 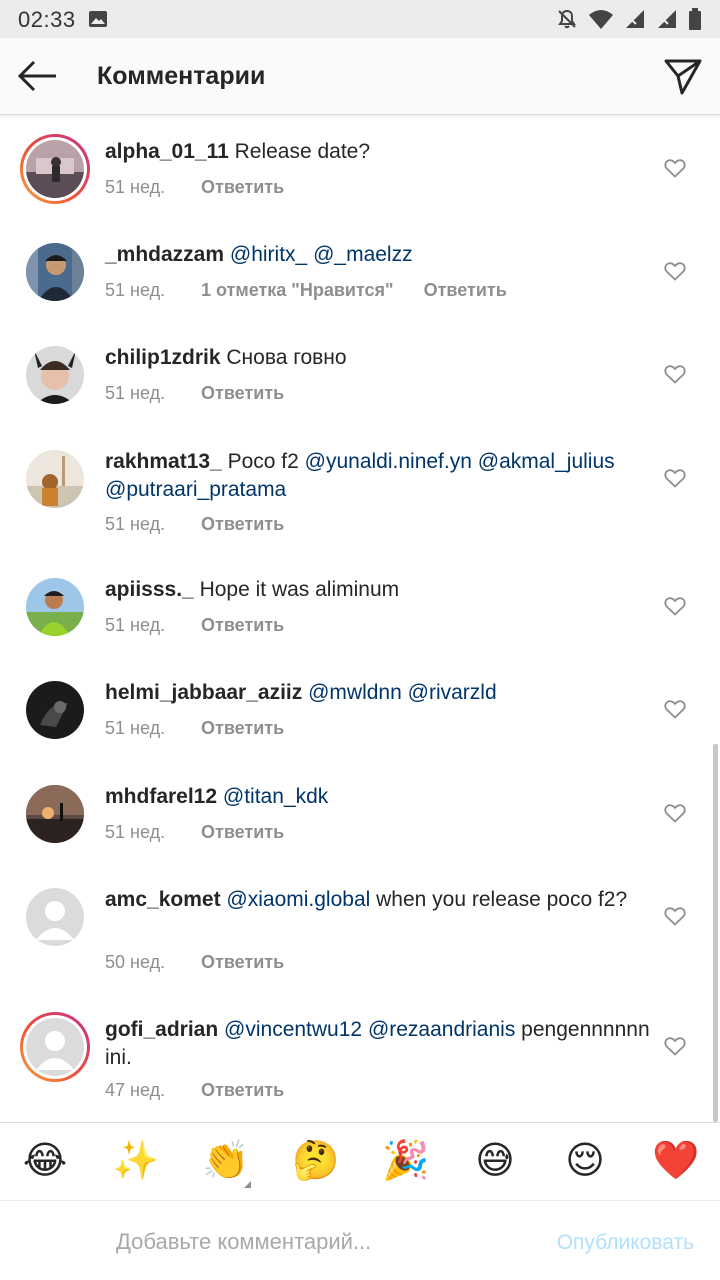 What do you see at coordinates (203, 692) in the screenshot?
I see `comment-username: helmi_jabbaar_aziiz` at bounding box center [203, 692].